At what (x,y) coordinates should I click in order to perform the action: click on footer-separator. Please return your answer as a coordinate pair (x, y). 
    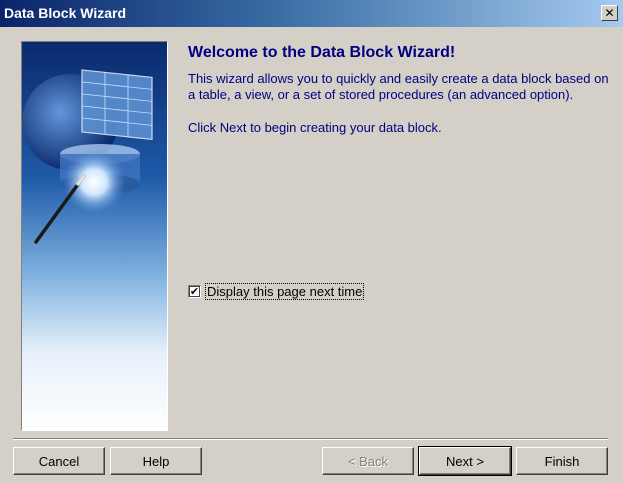
    Looking at the image, I should click on (310, 439).